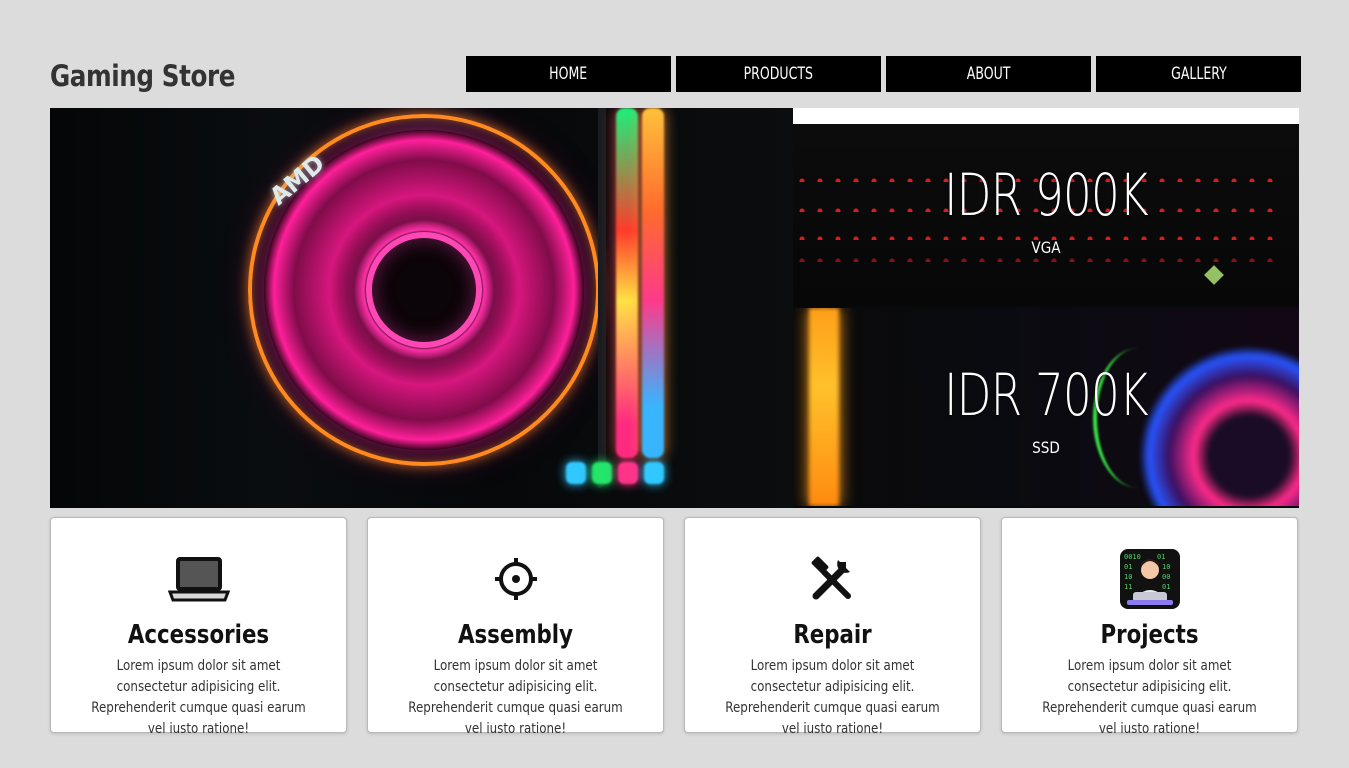 The height and width of the screenshot is (768, 1349). I want to click on svg-text: 11, so click(1128, 587).